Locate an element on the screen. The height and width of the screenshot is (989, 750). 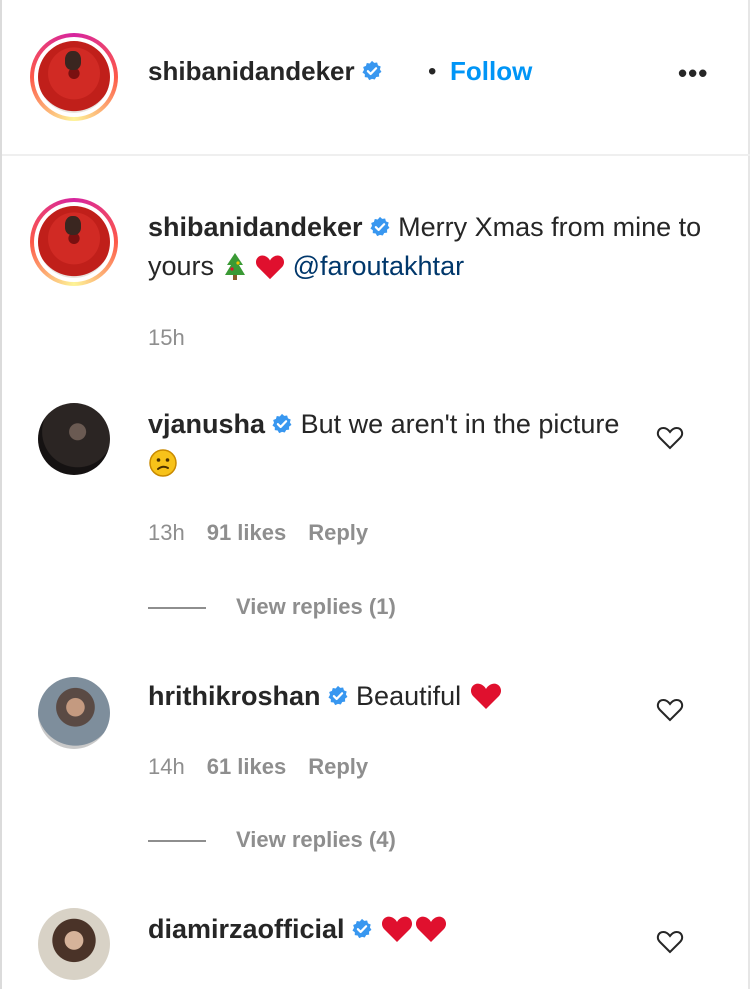
more-options-icon: ••• is located at coordinates (693, 73).